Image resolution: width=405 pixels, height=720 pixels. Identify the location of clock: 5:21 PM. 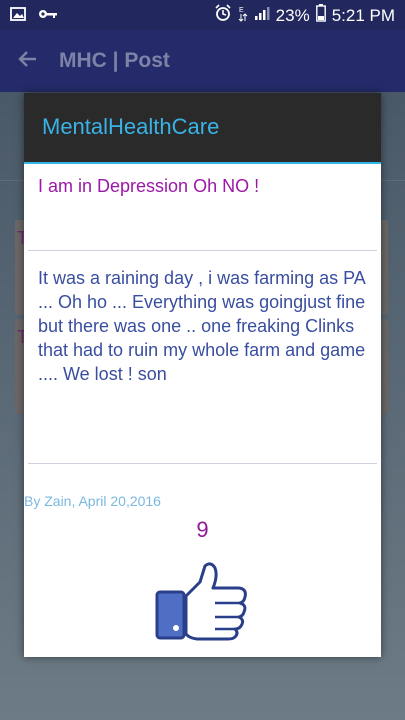
(363, 15).